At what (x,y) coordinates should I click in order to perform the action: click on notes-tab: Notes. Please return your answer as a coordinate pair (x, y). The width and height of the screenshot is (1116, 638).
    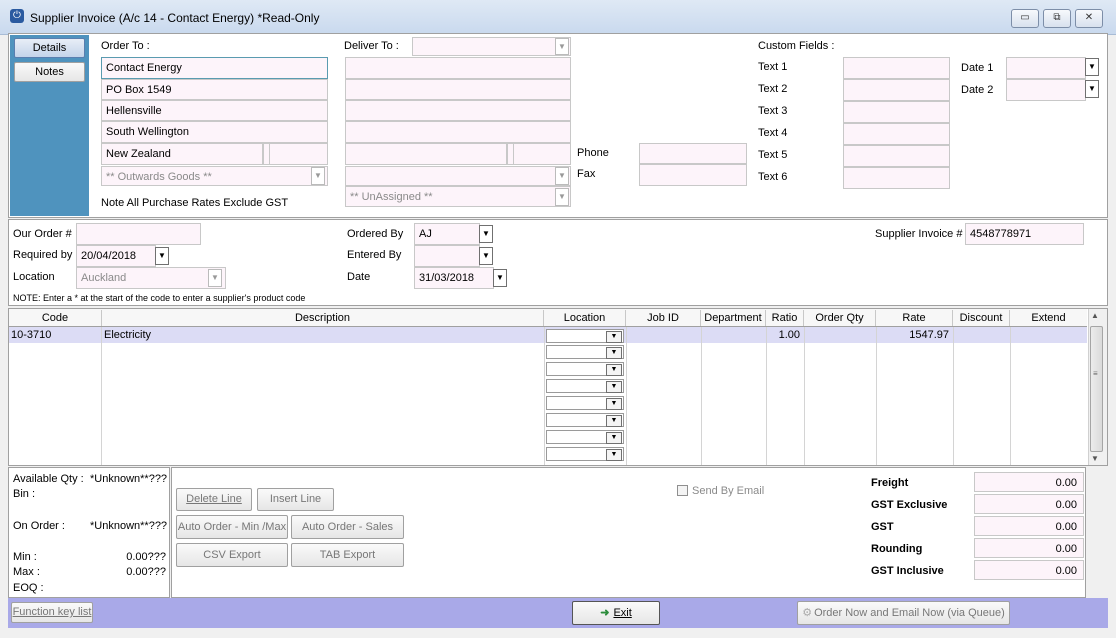
    Looking at the image, I should click on (49, 72).